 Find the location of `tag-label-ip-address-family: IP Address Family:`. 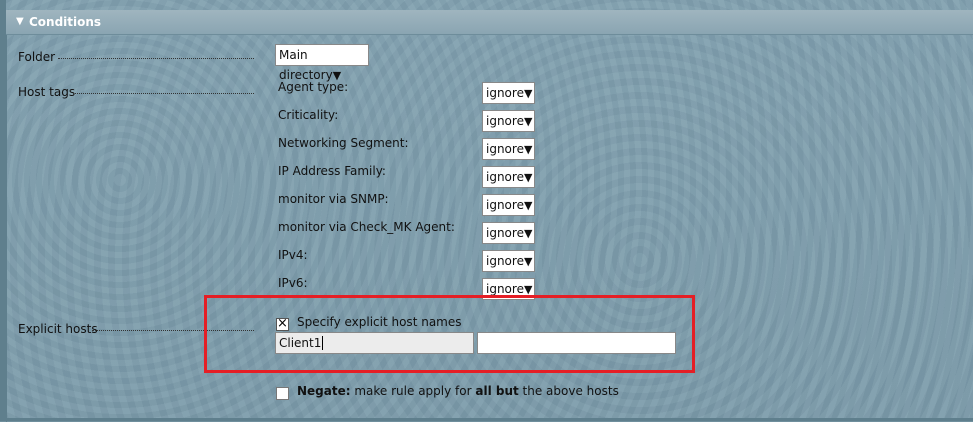

tag-label-ip-address-family: IP Address Family: is located at coordinates (332, 171).